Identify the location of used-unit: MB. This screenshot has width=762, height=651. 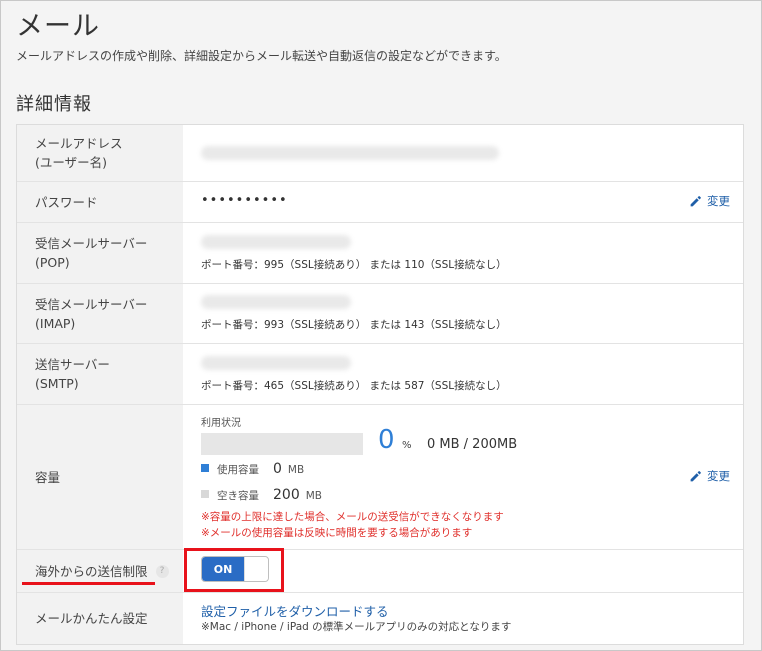
(296, 470).